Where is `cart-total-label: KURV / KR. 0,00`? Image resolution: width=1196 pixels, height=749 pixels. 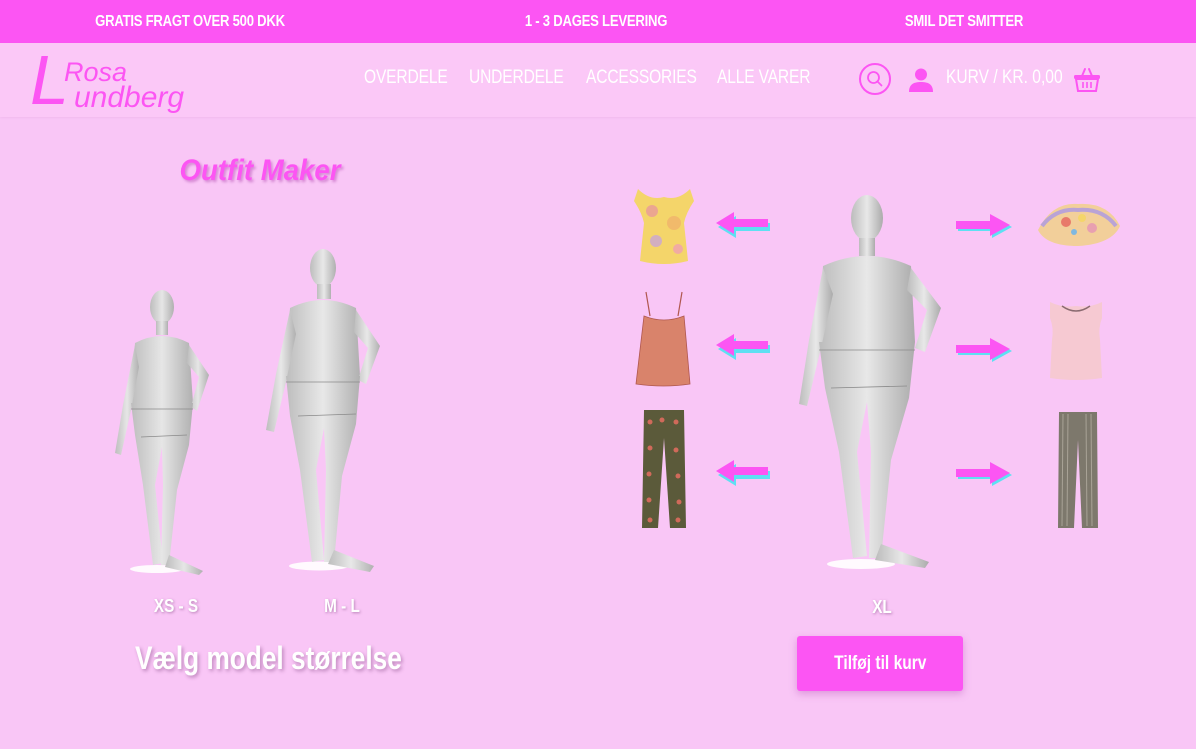
cart-total-label: KURV / KR. 0,00 is located at coordinates (1004, 78).